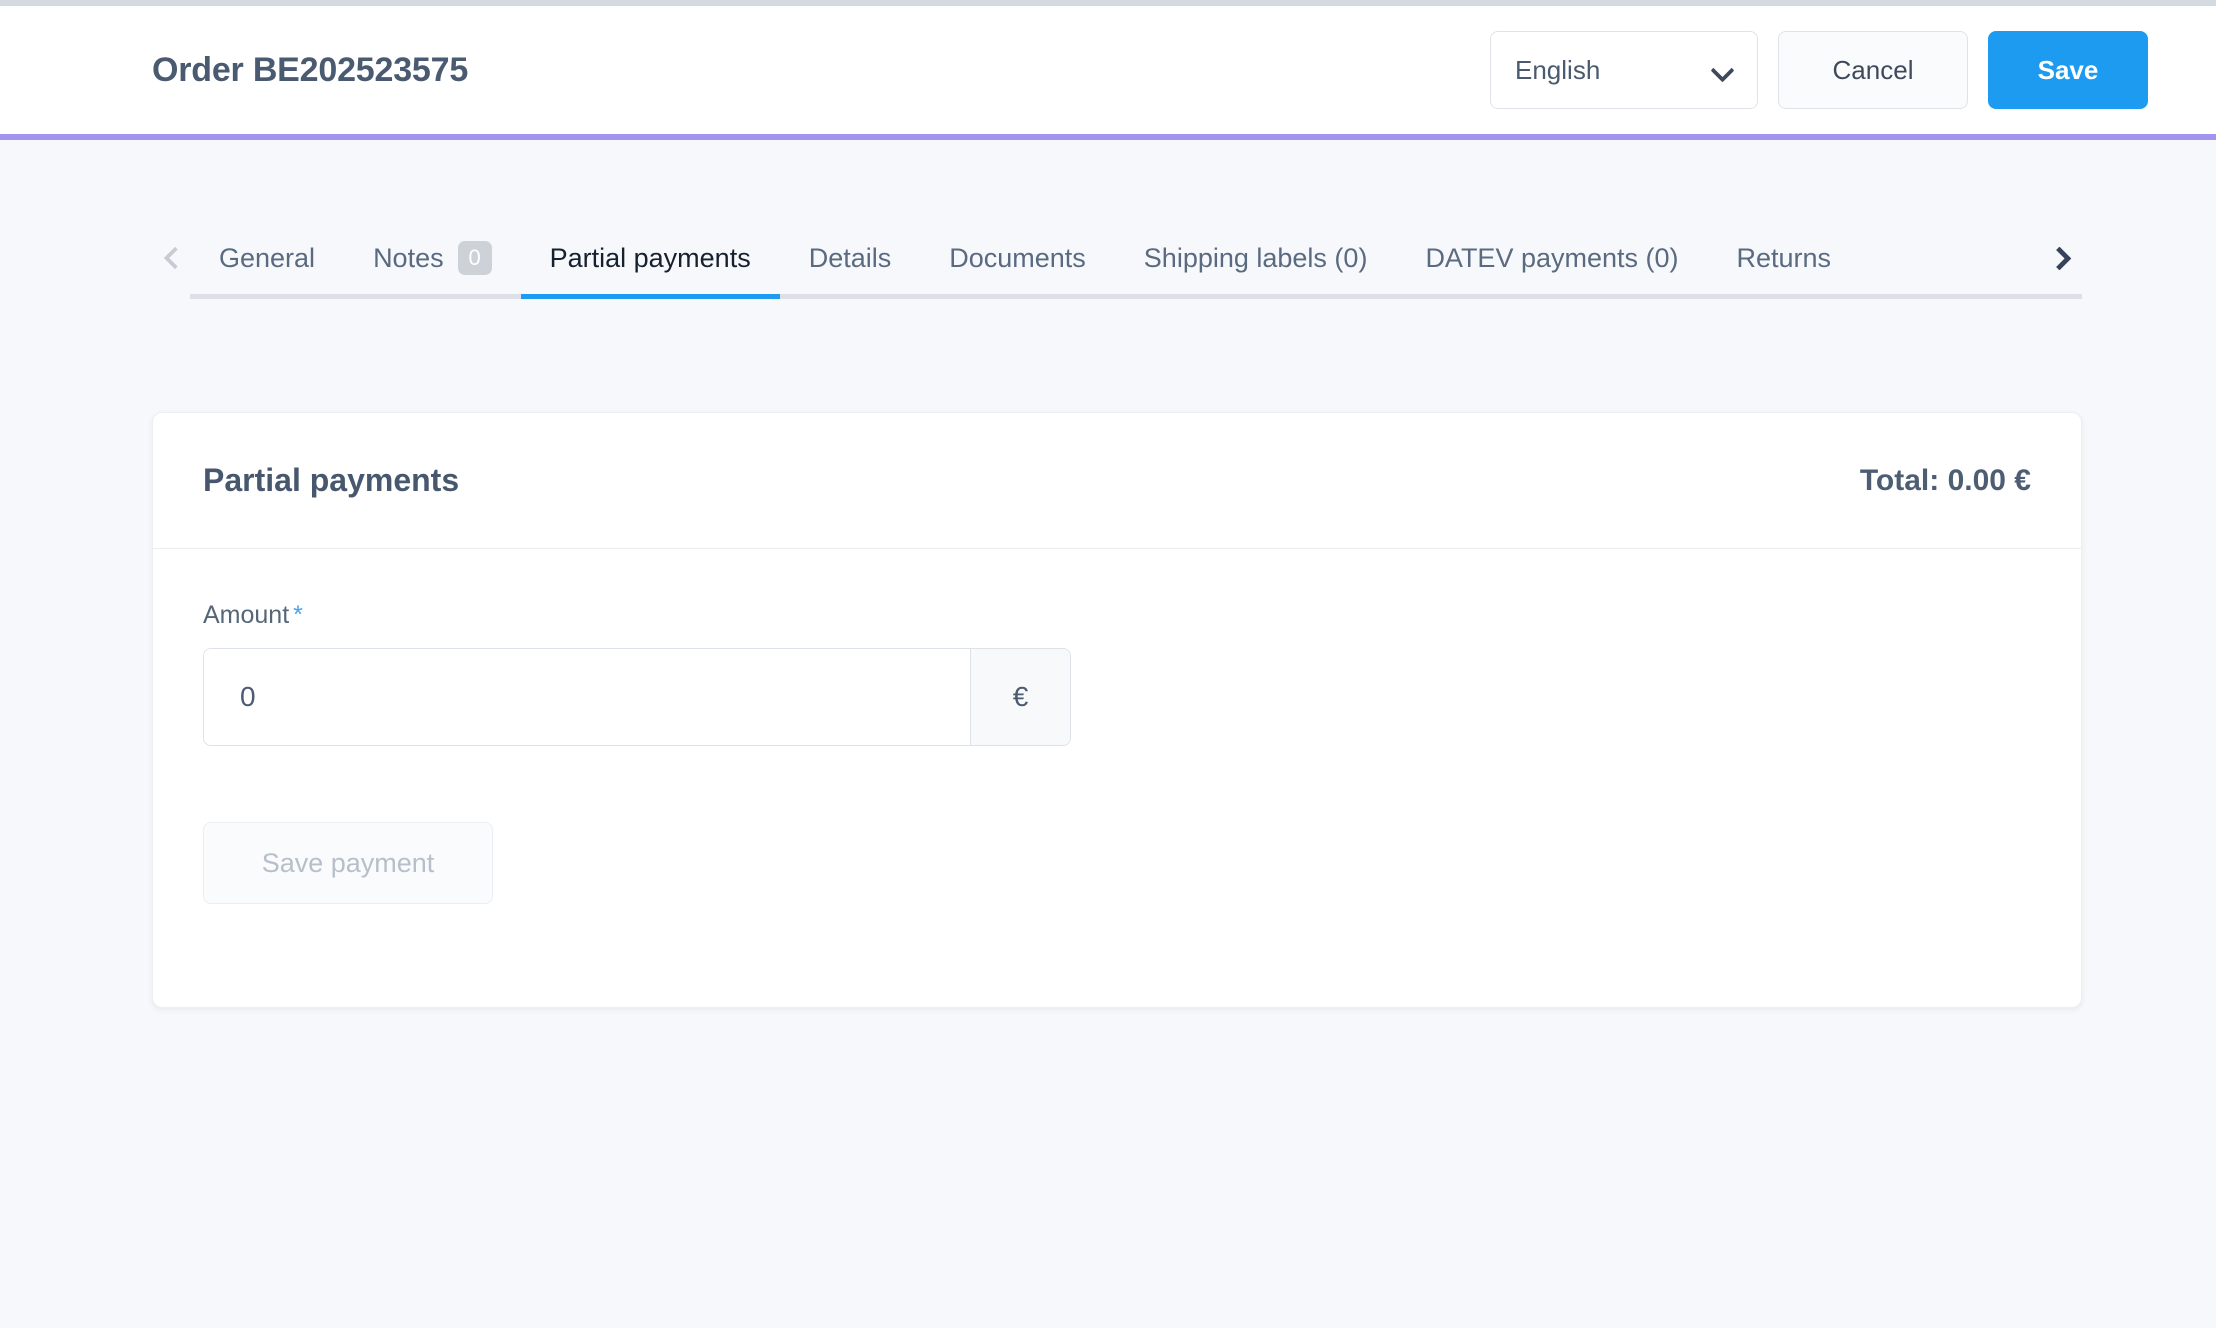 The image size is (2216, 1328). I want to click on tabs-scroll-right-button, so click(2060, 258).